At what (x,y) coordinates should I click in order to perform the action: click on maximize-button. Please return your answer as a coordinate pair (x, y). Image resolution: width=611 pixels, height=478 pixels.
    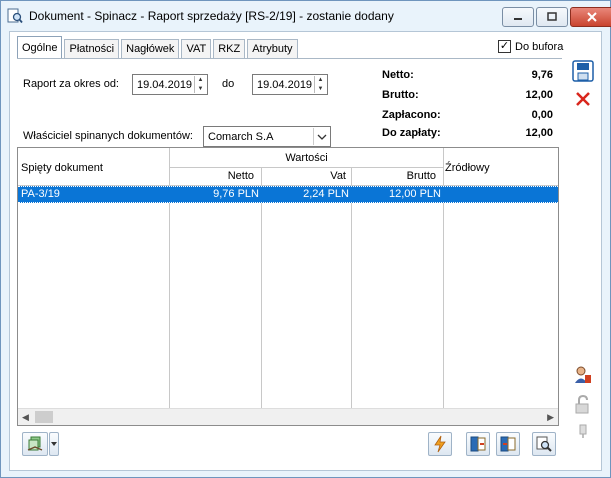
    Looking at the image, I should click on (552, 17).